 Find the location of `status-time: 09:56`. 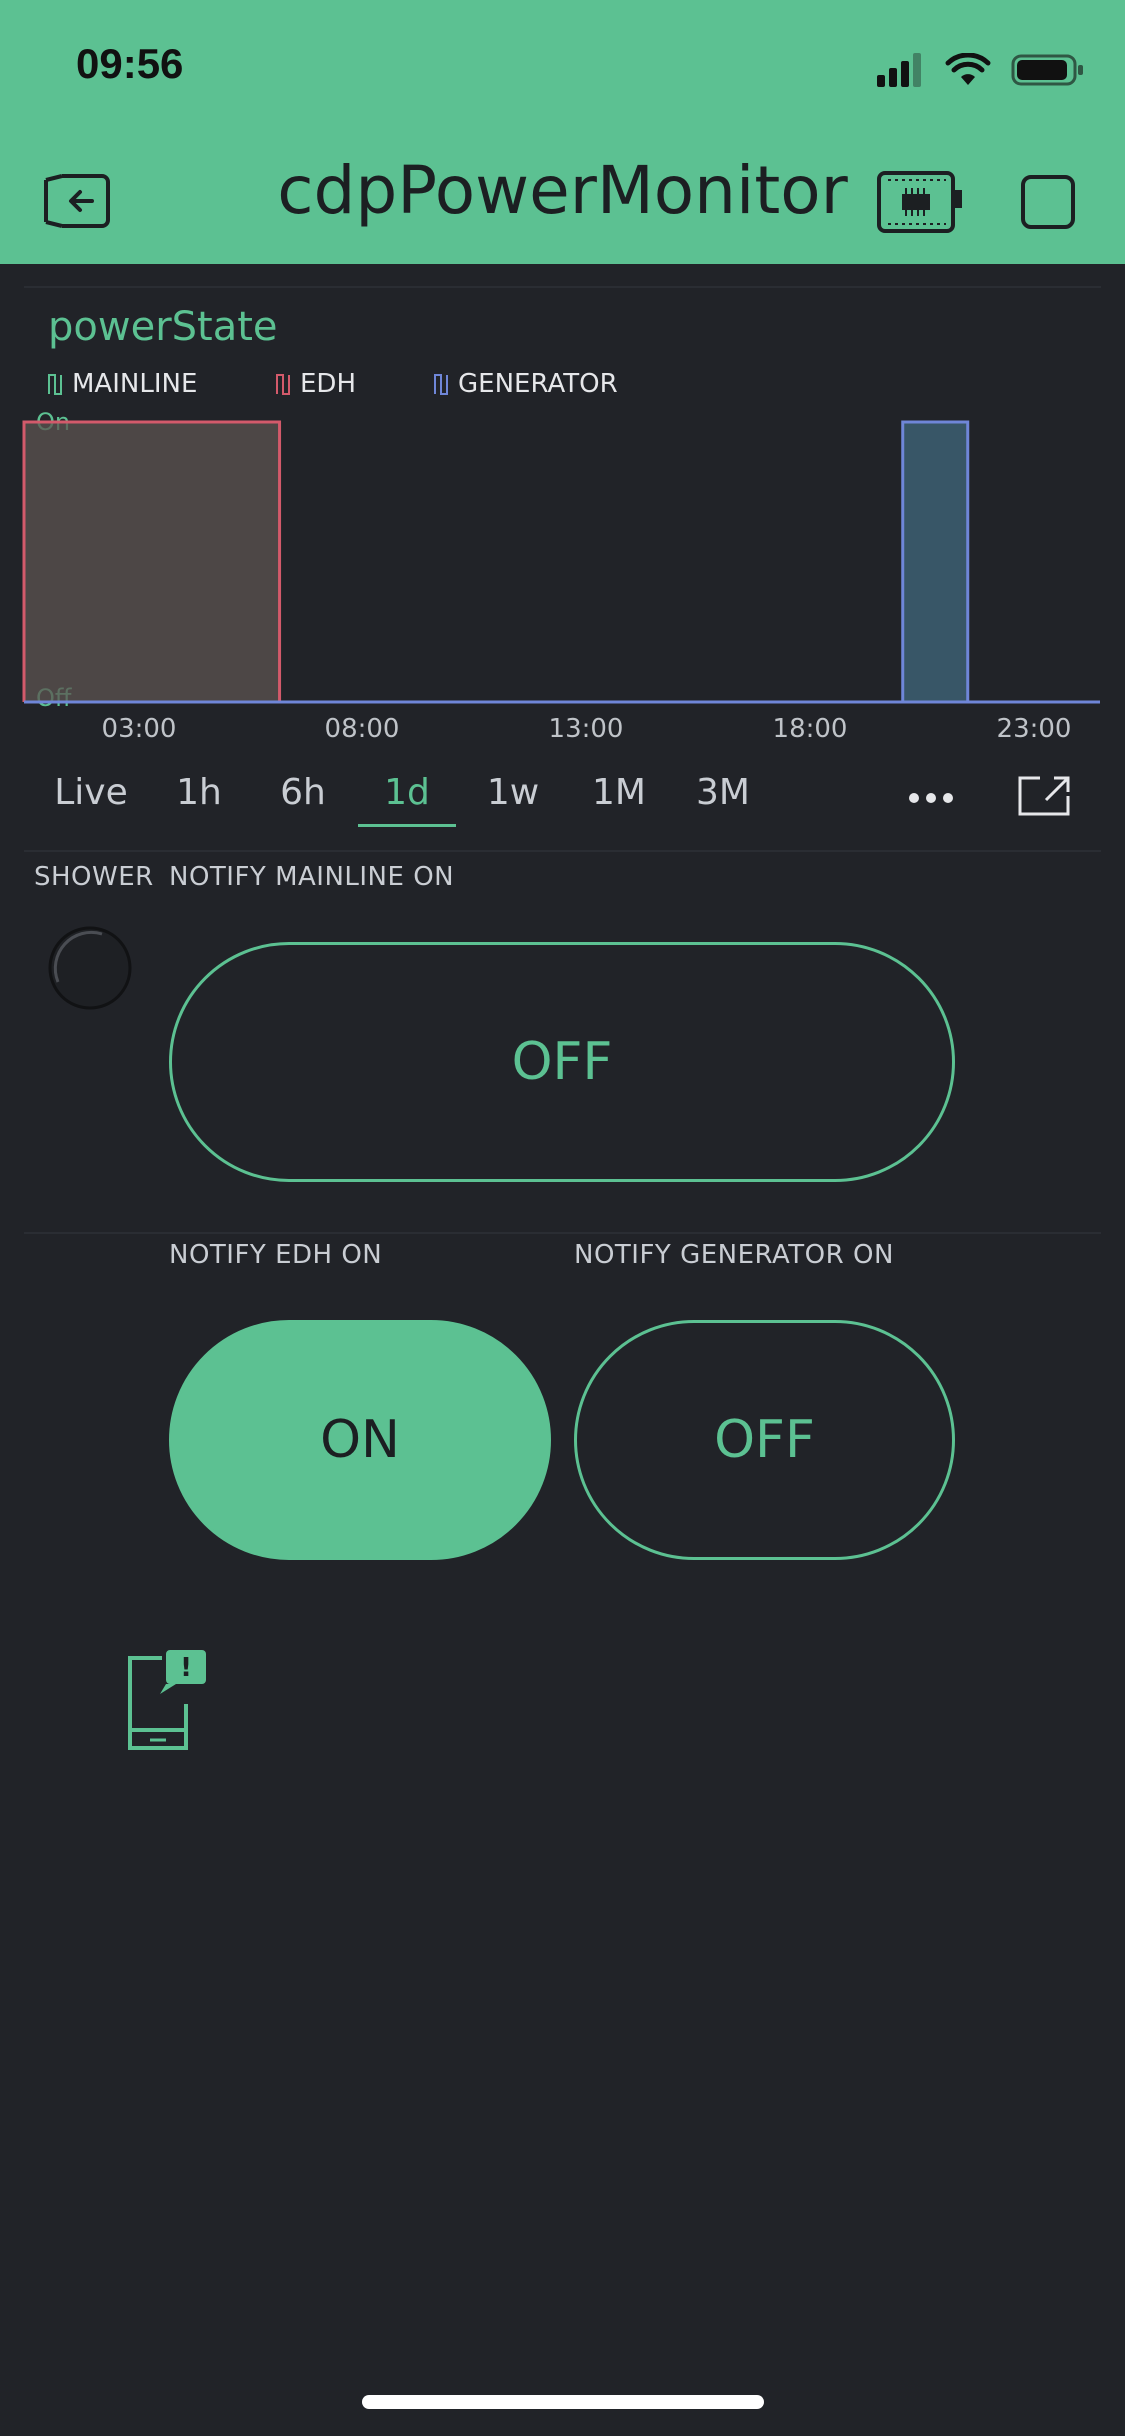

status-time: 09:56 is located at coordinates (130, 63).